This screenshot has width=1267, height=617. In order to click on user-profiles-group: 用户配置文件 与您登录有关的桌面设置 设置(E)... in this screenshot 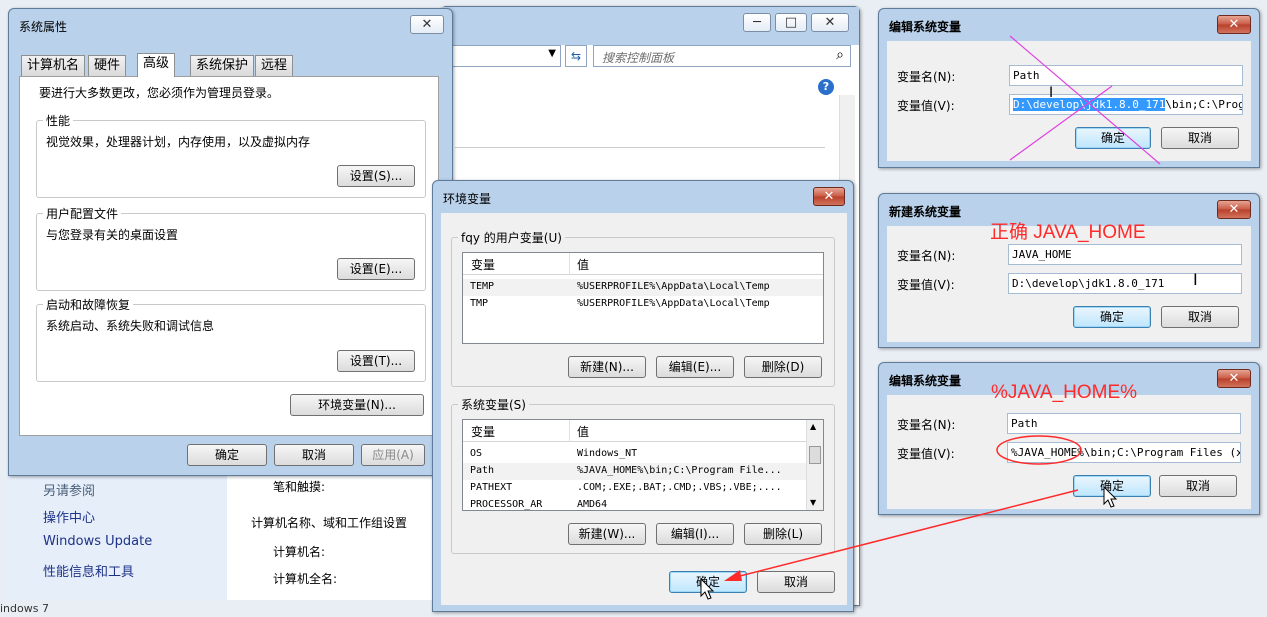, I will do `click(231, 248)`.